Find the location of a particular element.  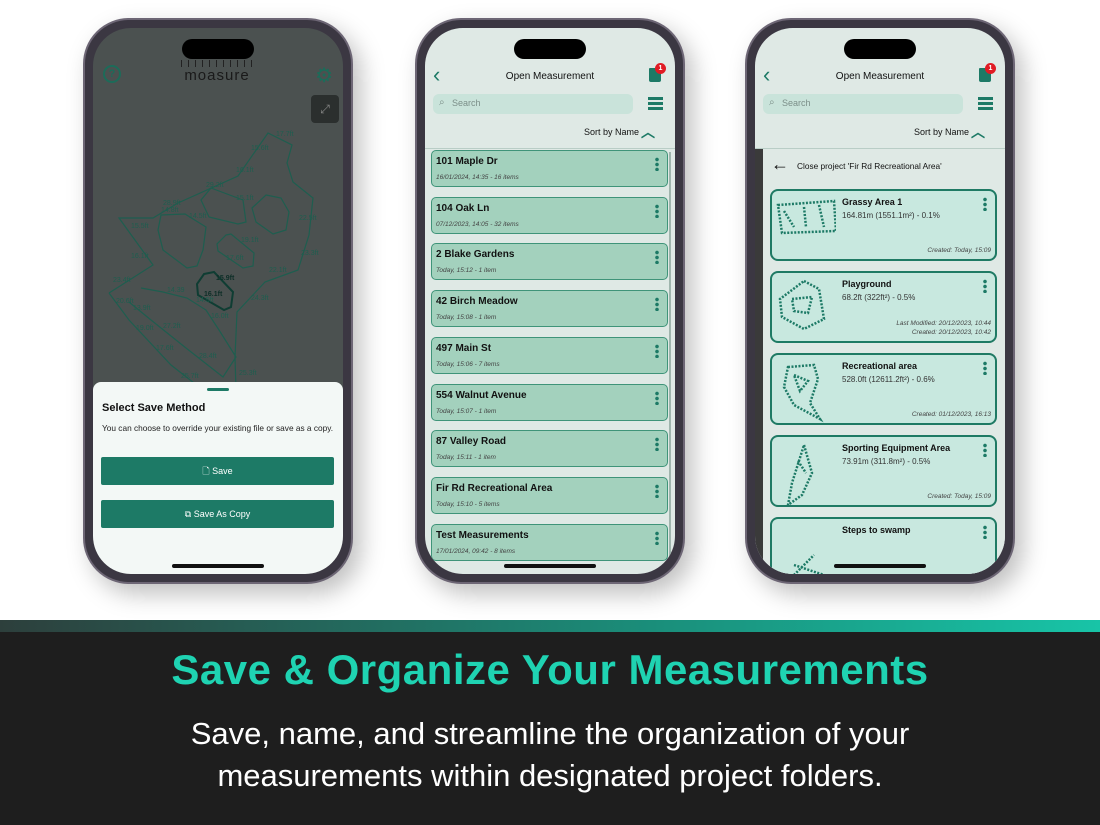

measurement-list-item: 554 Walnut Avenue Today, 15:07 - 1 item is located at coordinates (549, 402).